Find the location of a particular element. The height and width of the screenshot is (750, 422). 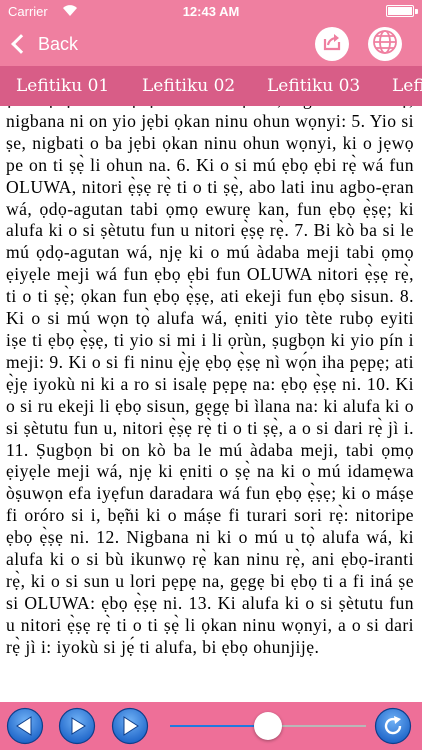

slider-thumb is located at coordinates (268, 726).